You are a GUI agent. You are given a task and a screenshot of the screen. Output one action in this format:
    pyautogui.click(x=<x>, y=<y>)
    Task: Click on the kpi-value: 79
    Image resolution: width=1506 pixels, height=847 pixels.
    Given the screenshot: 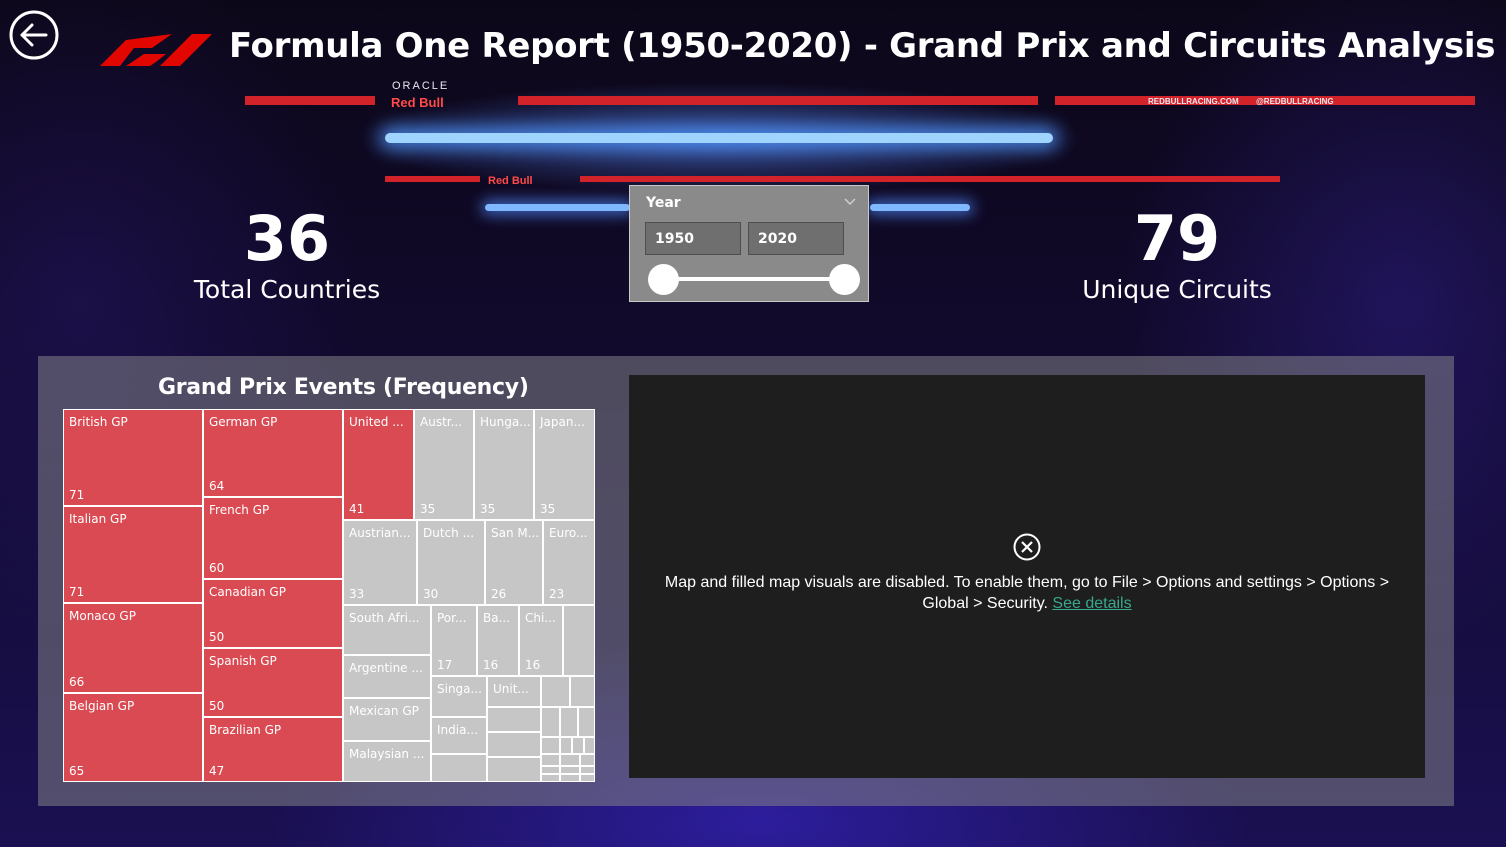 What is the action you would take?
    pyautogui.click(x=1177, y=238)
    